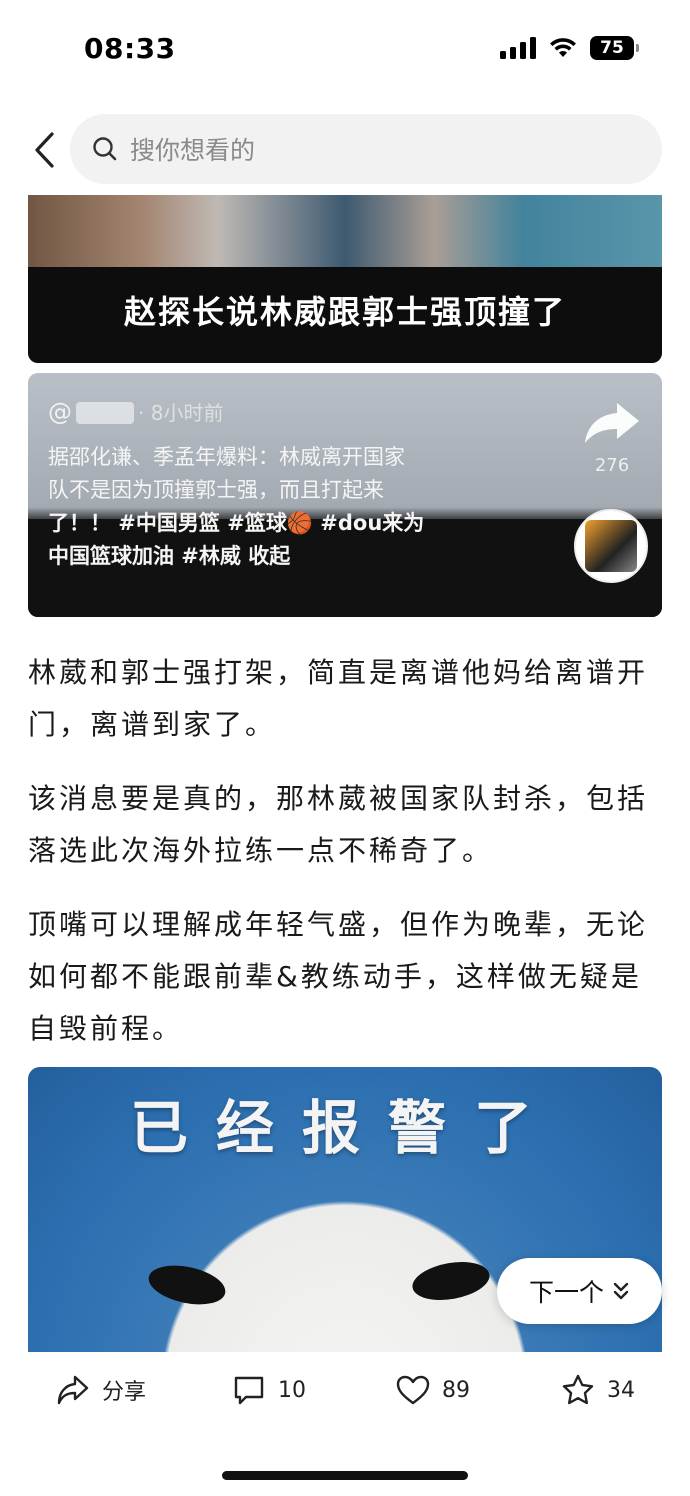  Describe the element at coordinates (612, 423) in the screenshot. I see `share-arrow-icon` at that location.